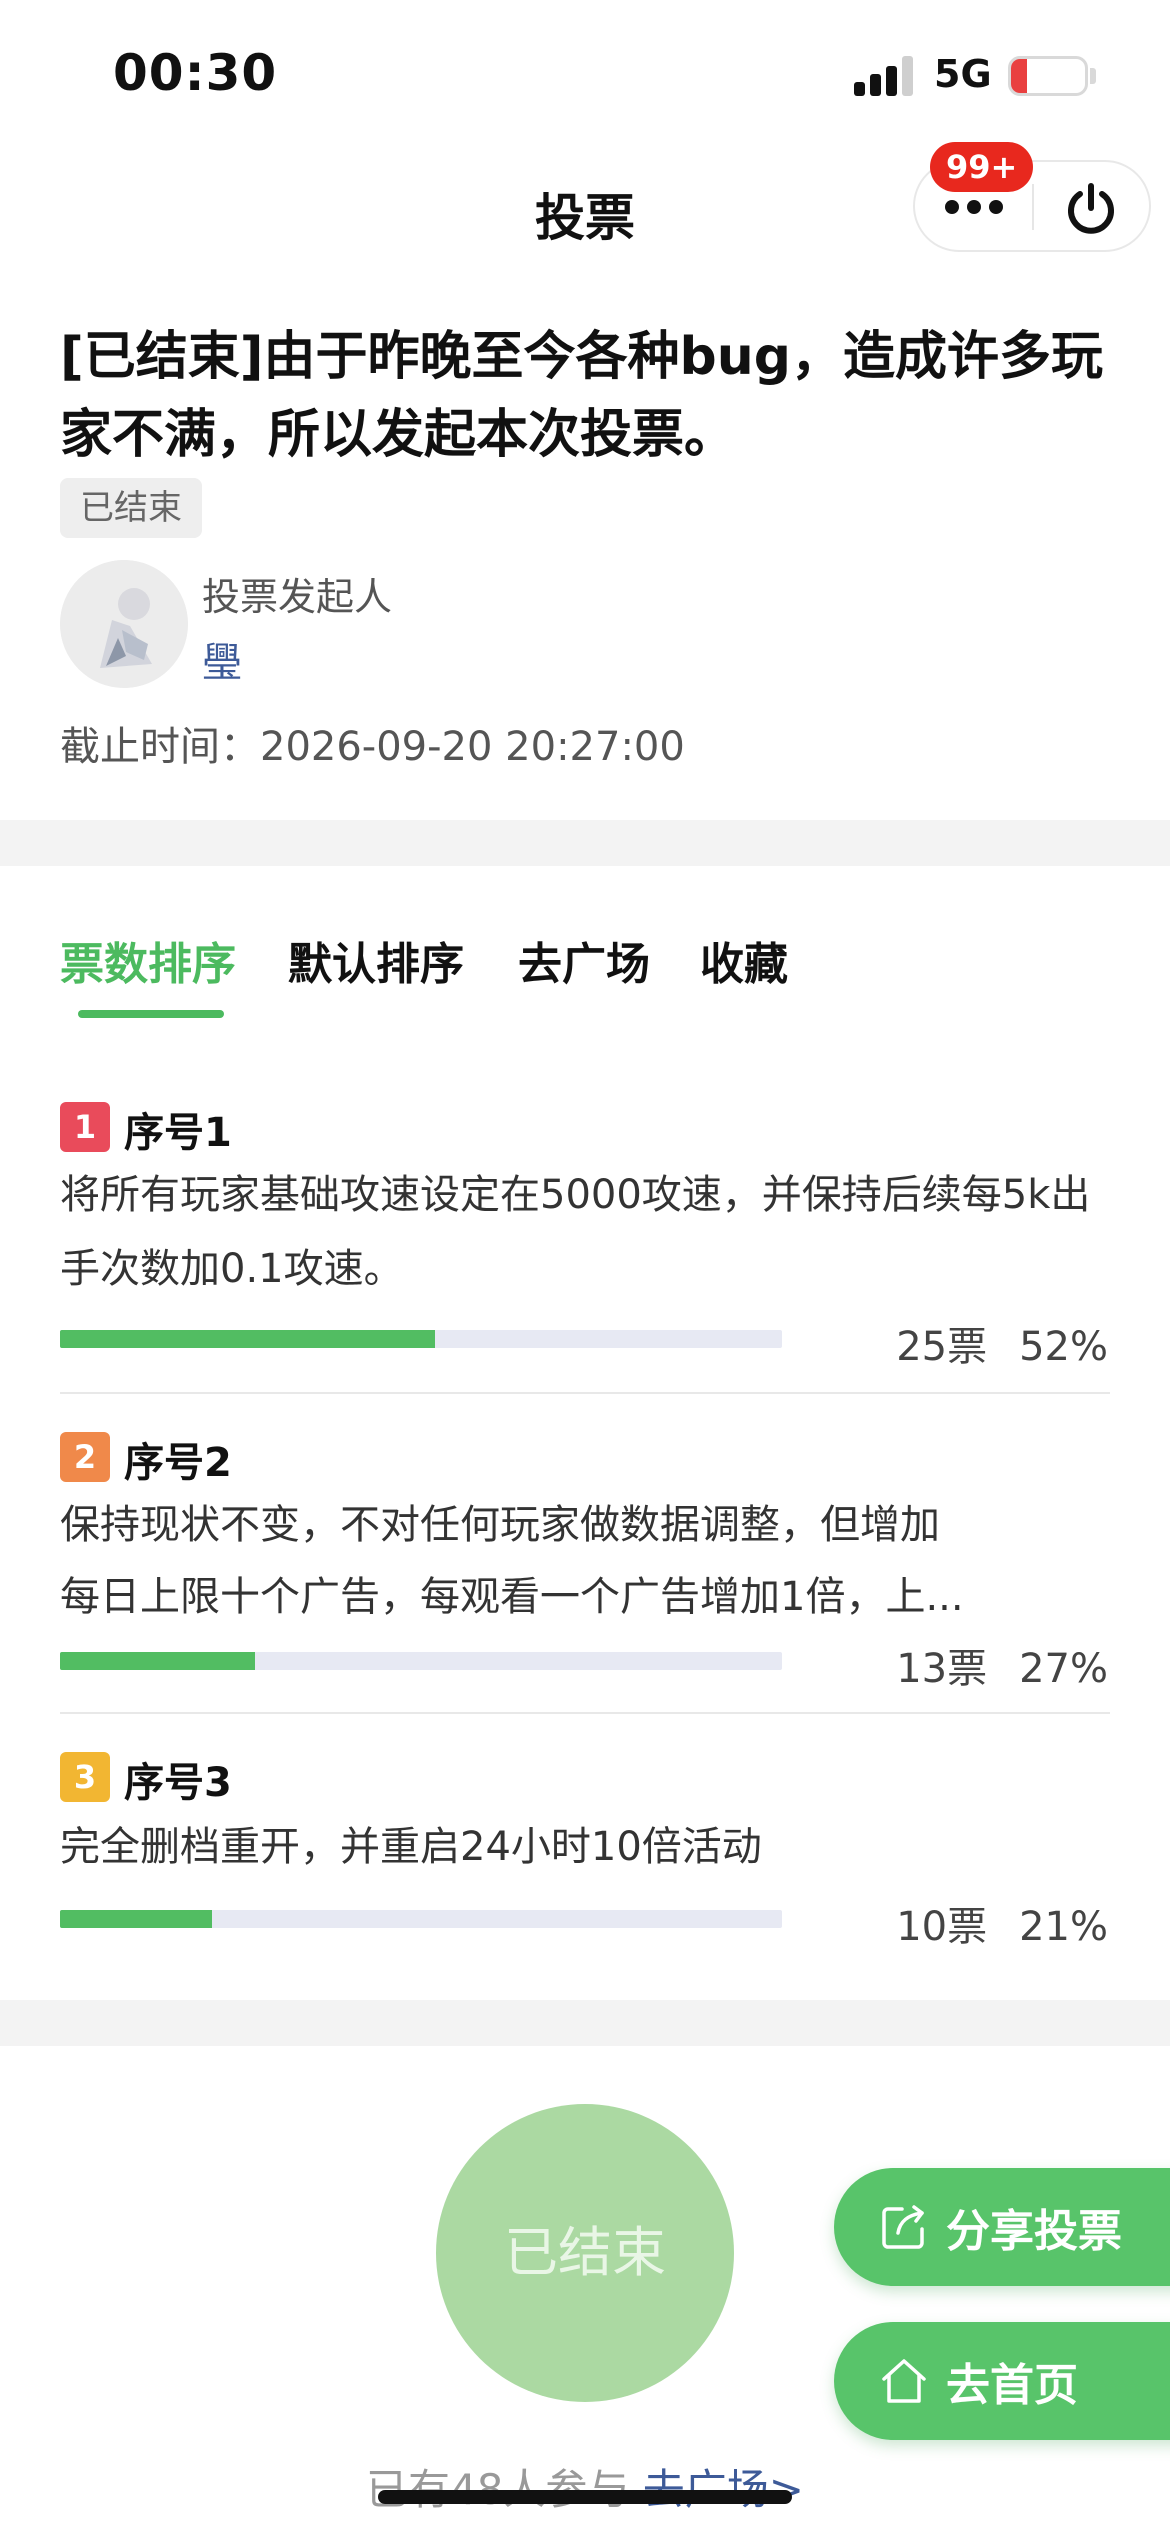  Describe the element at coordinates (85, 1457) in the screenshot. I see `rank-badge: 2` at that location.